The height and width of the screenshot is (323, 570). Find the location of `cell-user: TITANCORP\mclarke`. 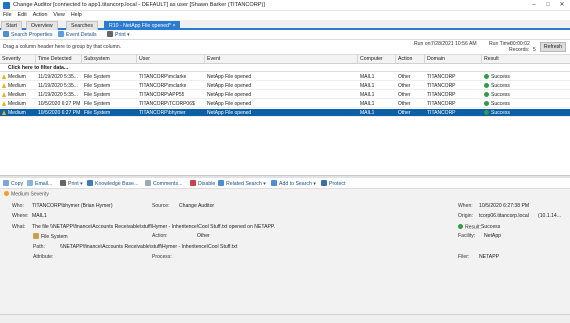

cell-user: TITANCORP\mclarke is located at coordinates (161, 86).